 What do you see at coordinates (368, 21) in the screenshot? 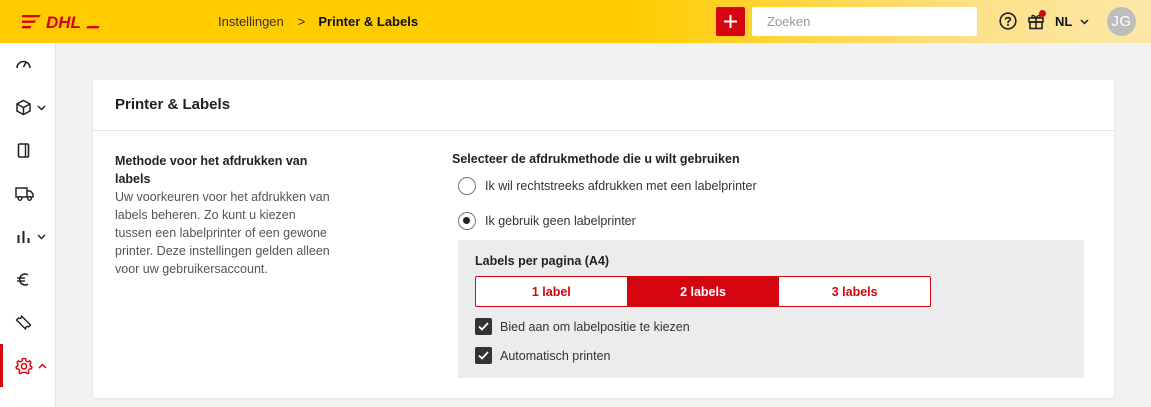
I see `breadcrumb-current: Printer & Labels` at bounding box center [368, 21].